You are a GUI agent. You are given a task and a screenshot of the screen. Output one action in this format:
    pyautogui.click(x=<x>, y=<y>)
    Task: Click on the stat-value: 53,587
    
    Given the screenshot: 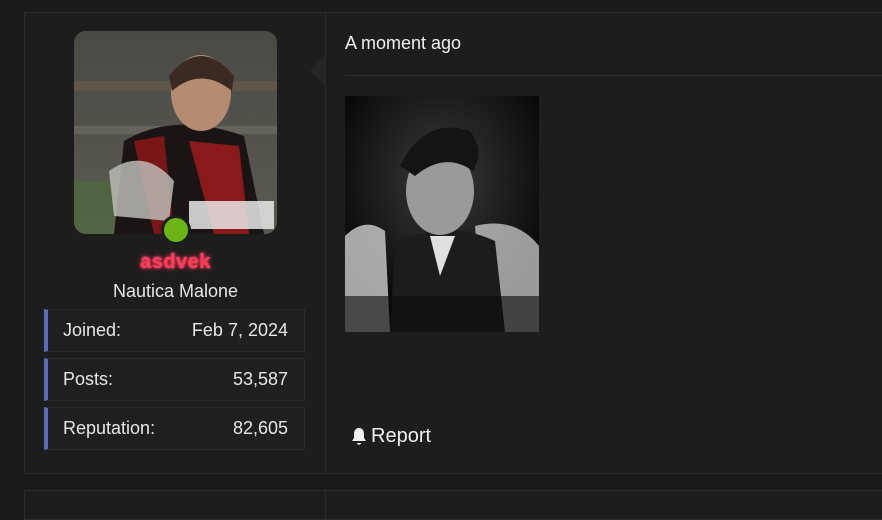 What is the action you would take?
    pyautogui.click(x=260, y=379)
    